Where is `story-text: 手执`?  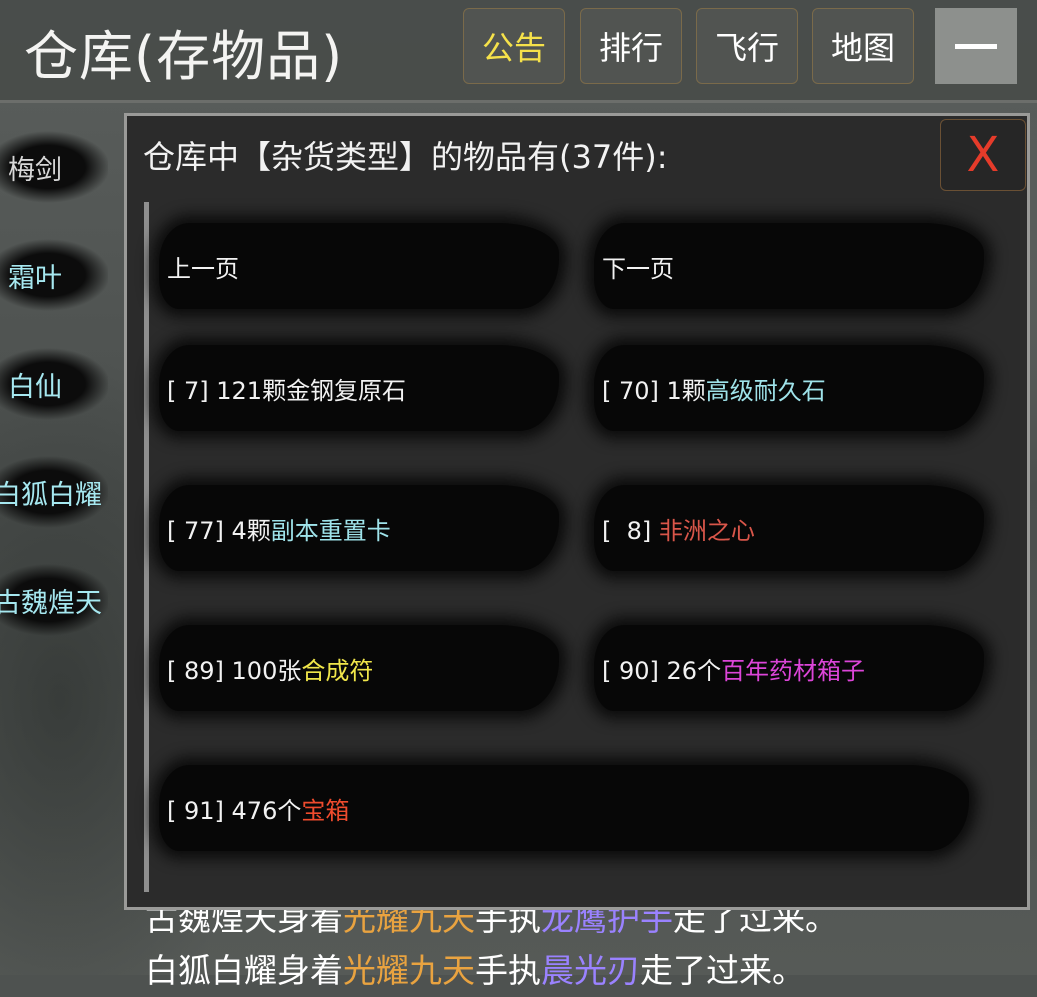
story-text: 手执 is located at coordinates (508, 970).